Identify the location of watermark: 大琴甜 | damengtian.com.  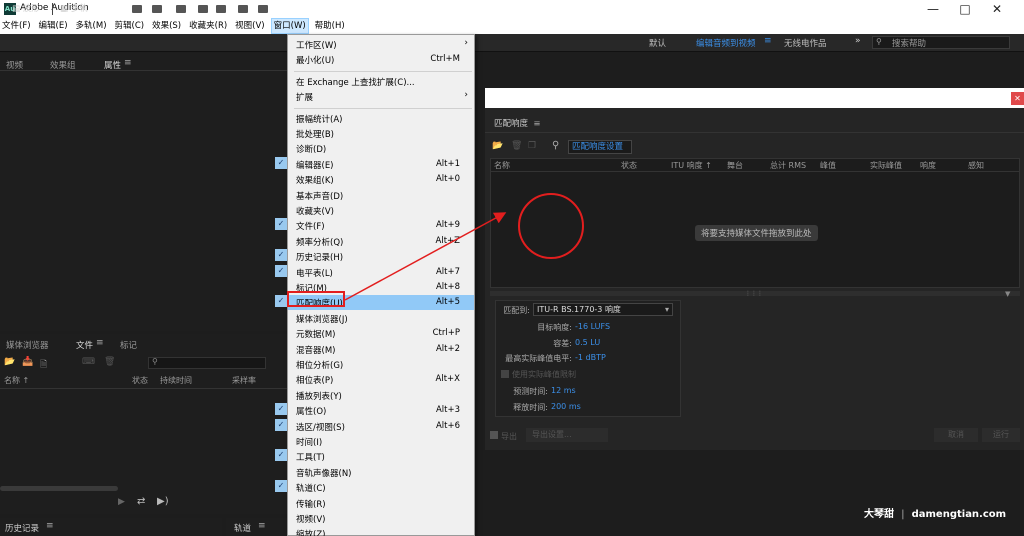
(935, 512).